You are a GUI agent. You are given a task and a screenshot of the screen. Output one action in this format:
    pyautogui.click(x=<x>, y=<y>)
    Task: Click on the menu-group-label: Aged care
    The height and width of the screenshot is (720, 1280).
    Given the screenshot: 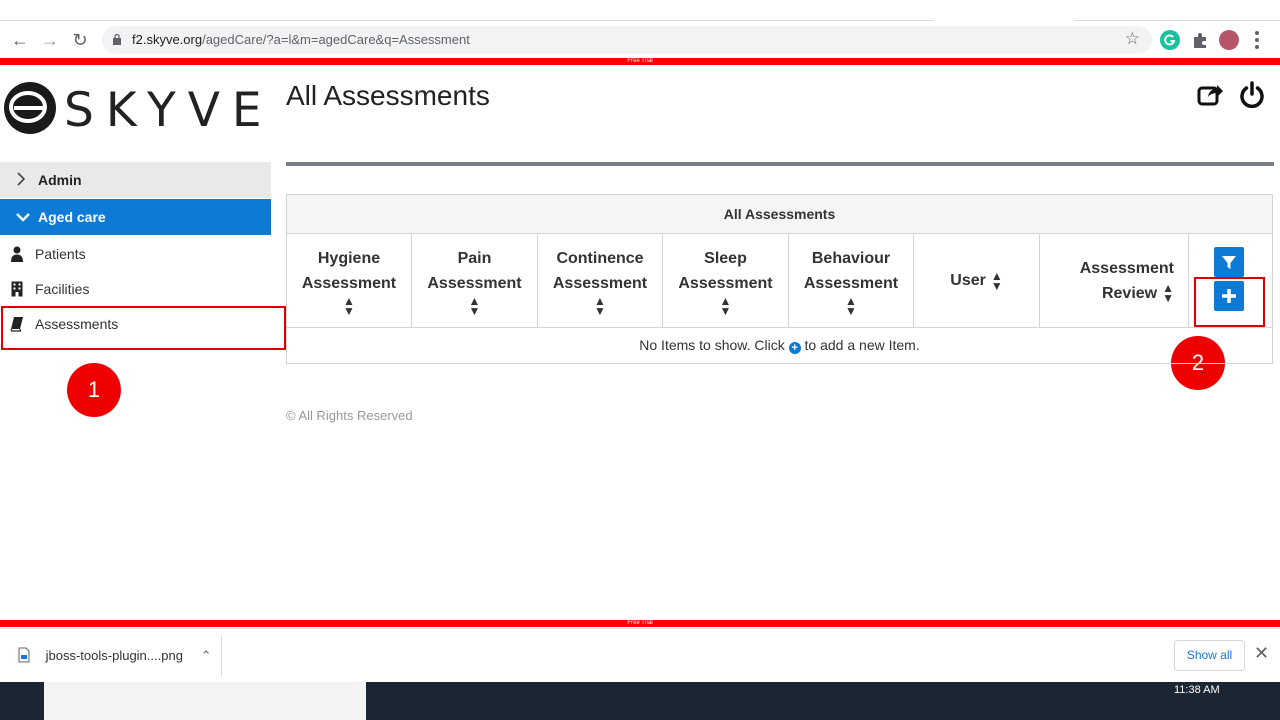 What is the action you would take?
    pyautogui.click(x=72, y=217)
    